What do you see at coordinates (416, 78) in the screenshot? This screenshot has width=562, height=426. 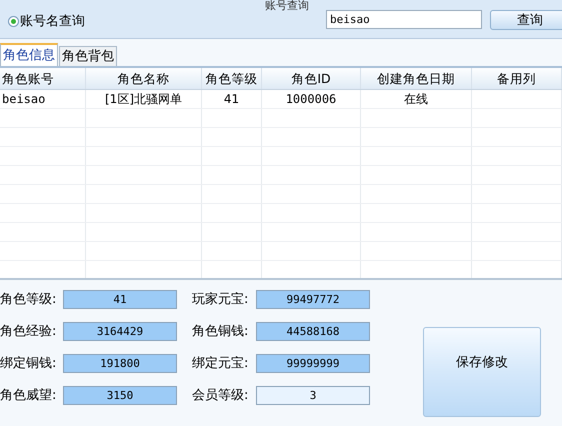 I see `column-header: 创建角色日期` at bounding box center [416, 78].